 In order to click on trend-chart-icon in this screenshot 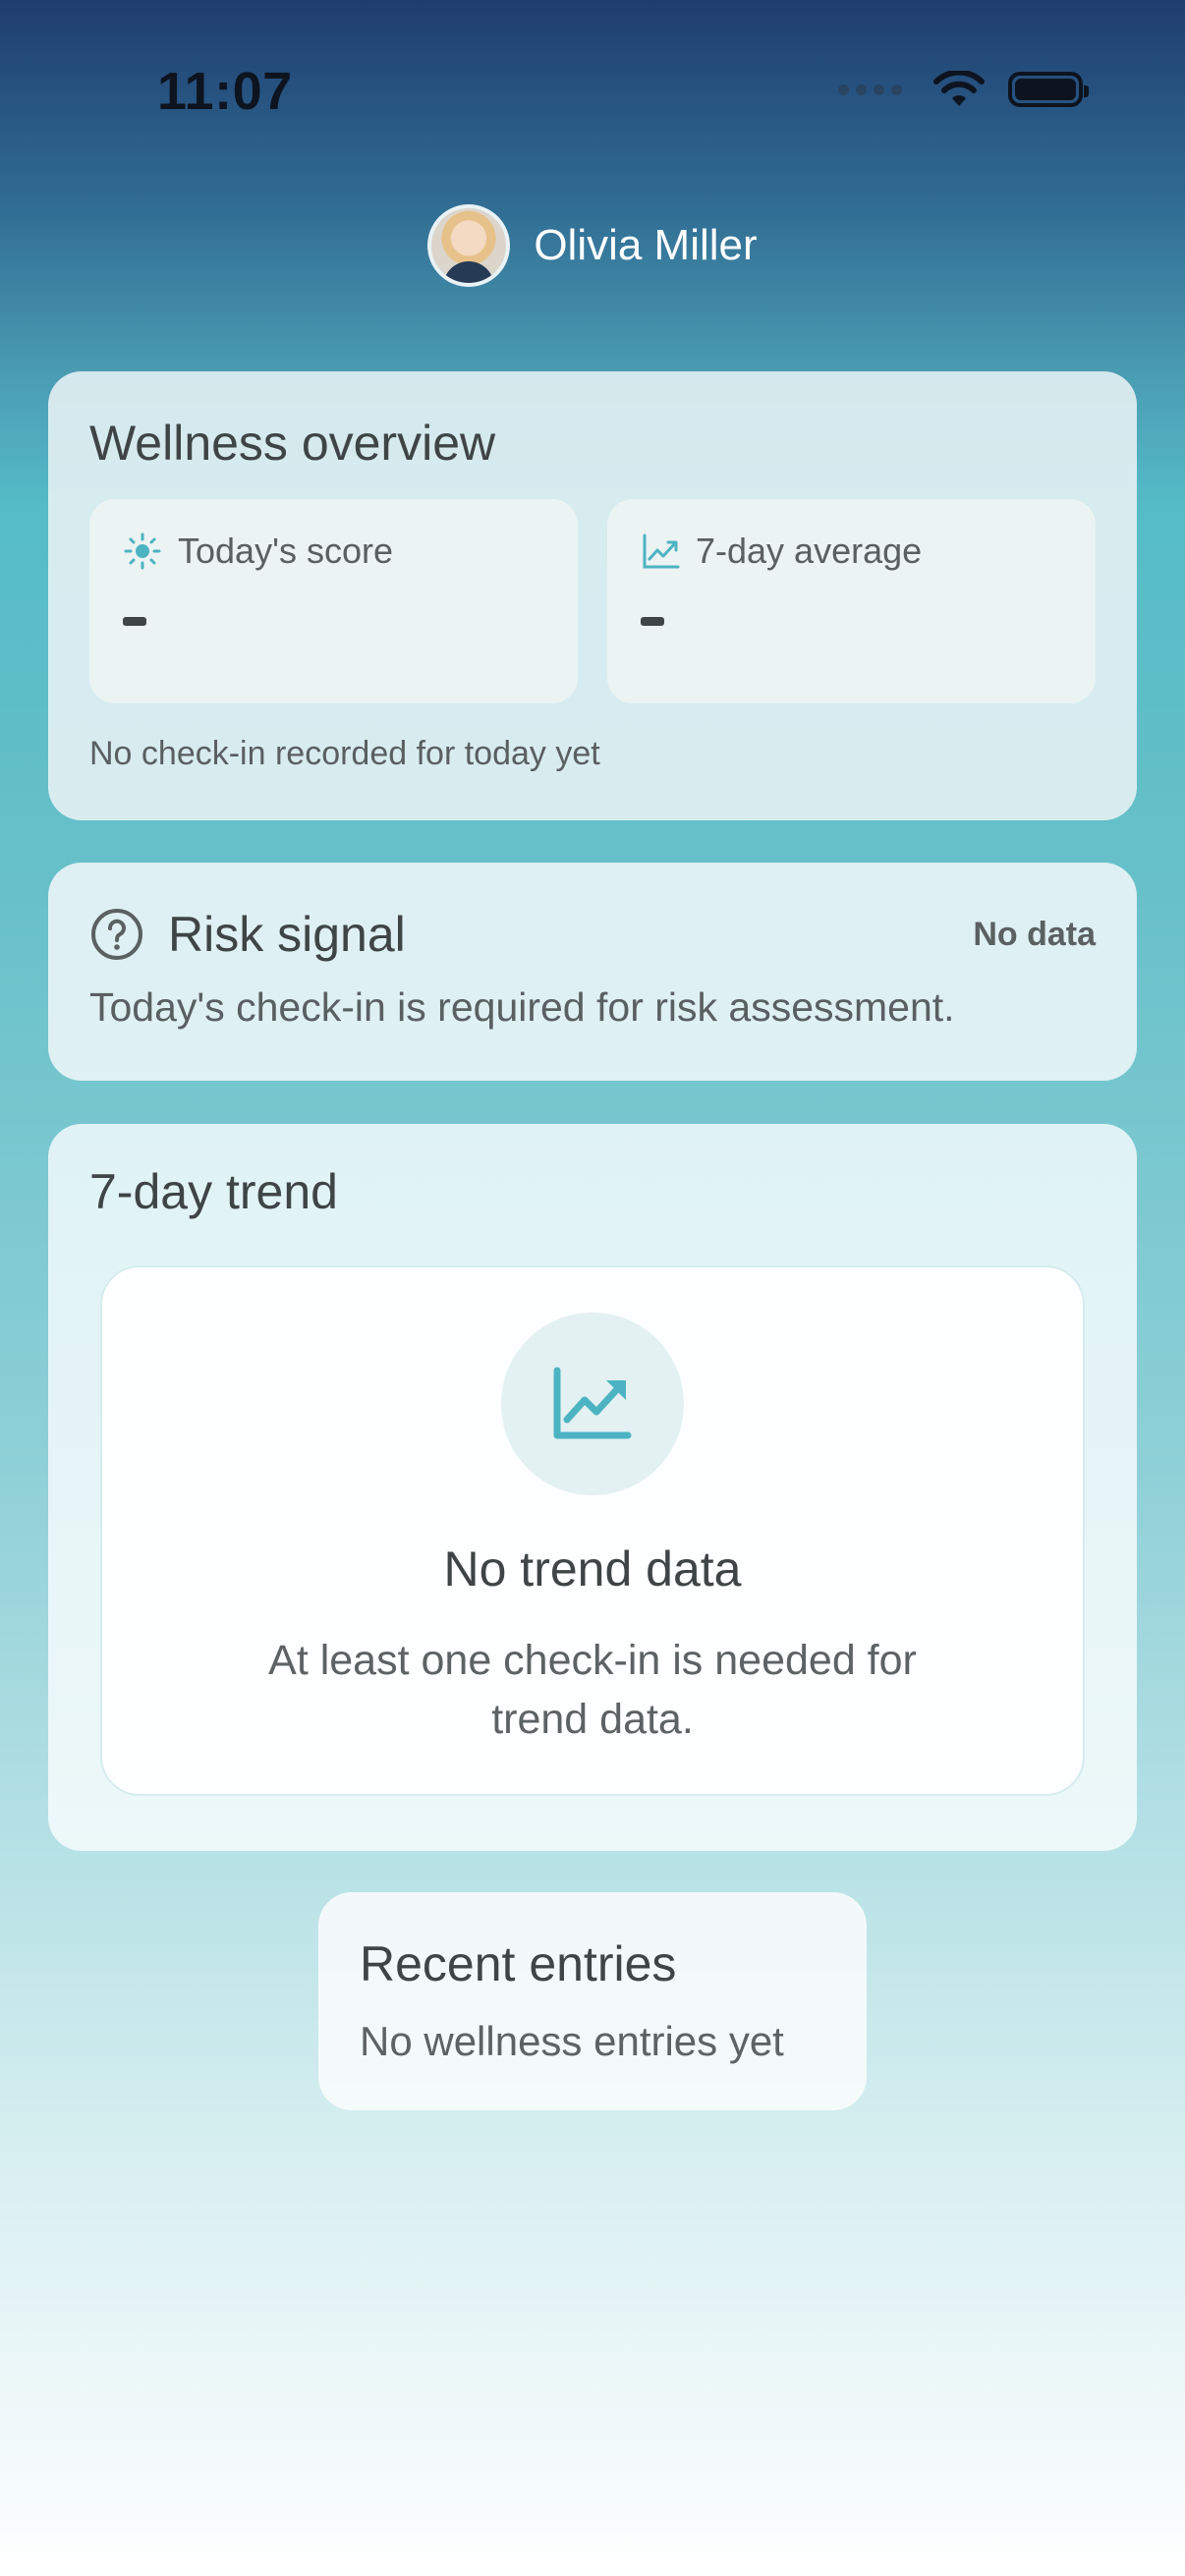, I will do `click(662, 551)`.